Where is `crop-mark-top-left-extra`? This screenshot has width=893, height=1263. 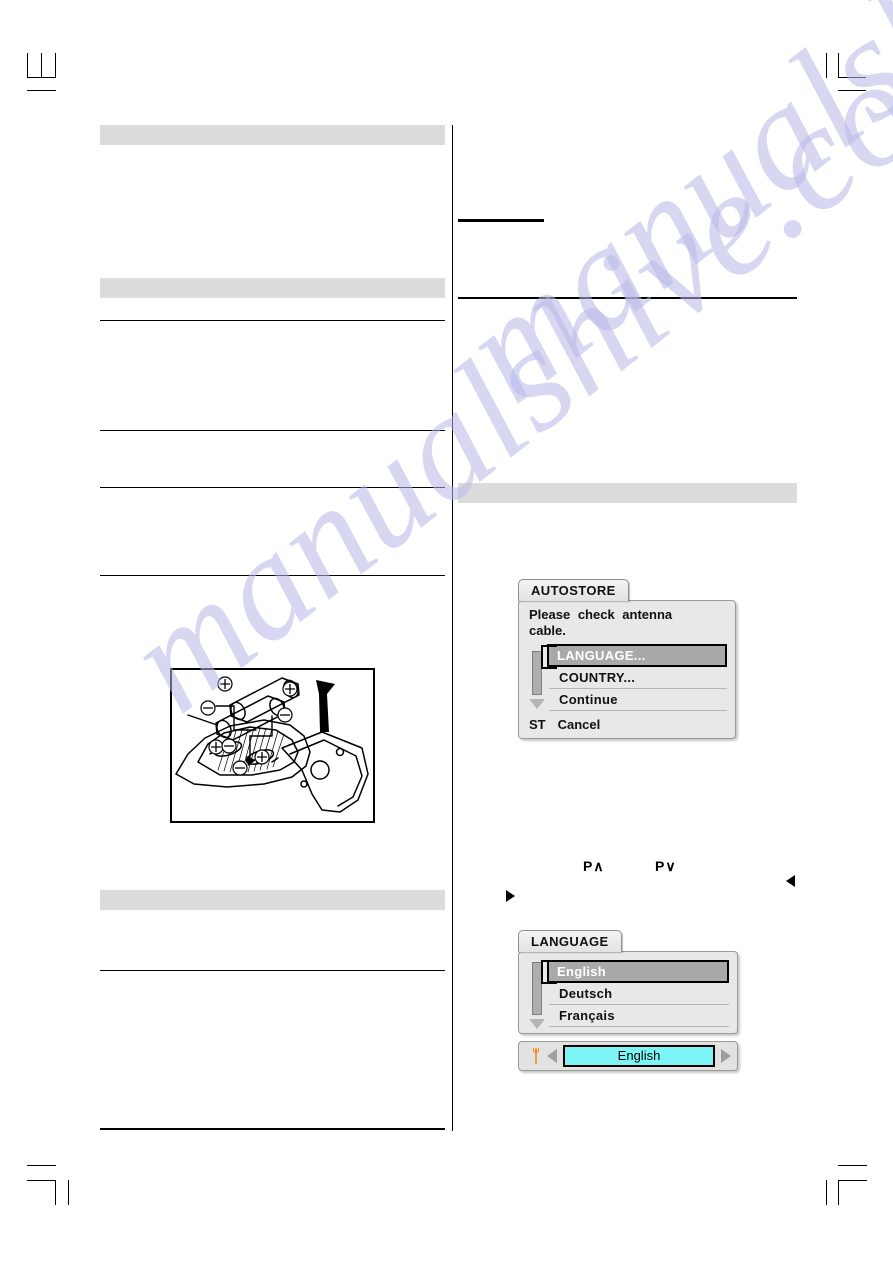
crop-mark-top-left-extra is located at coordinates (55, 65).